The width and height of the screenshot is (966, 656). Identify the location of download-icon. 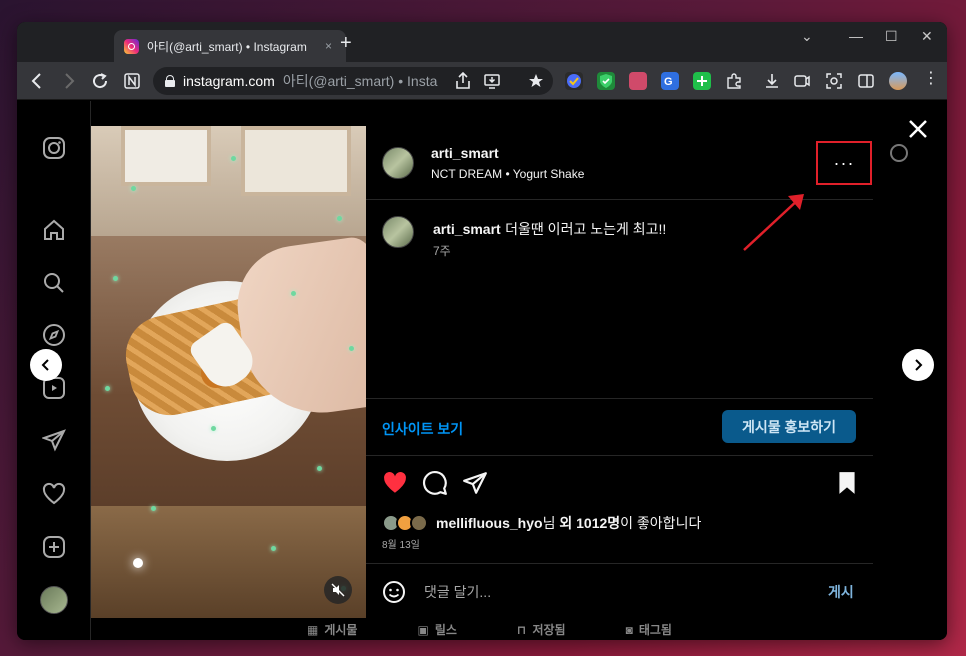
(772, 81).